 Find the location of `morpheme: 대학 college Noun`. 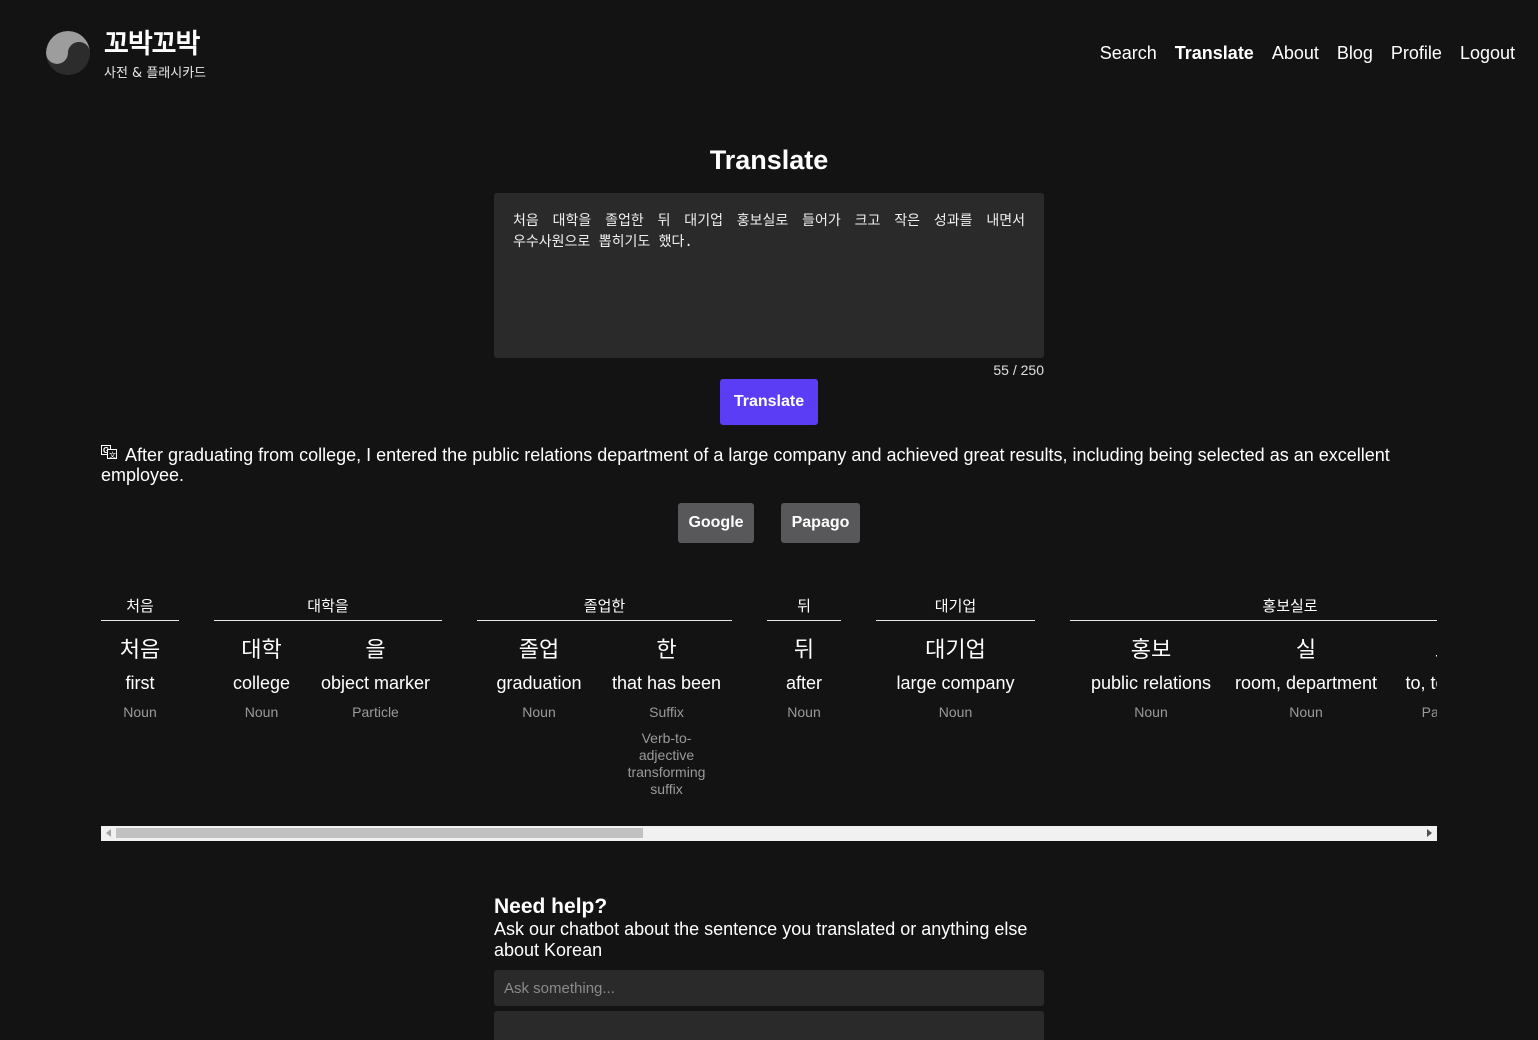

morpheme: 대학 college Noun is located at coordinates (261, 678).